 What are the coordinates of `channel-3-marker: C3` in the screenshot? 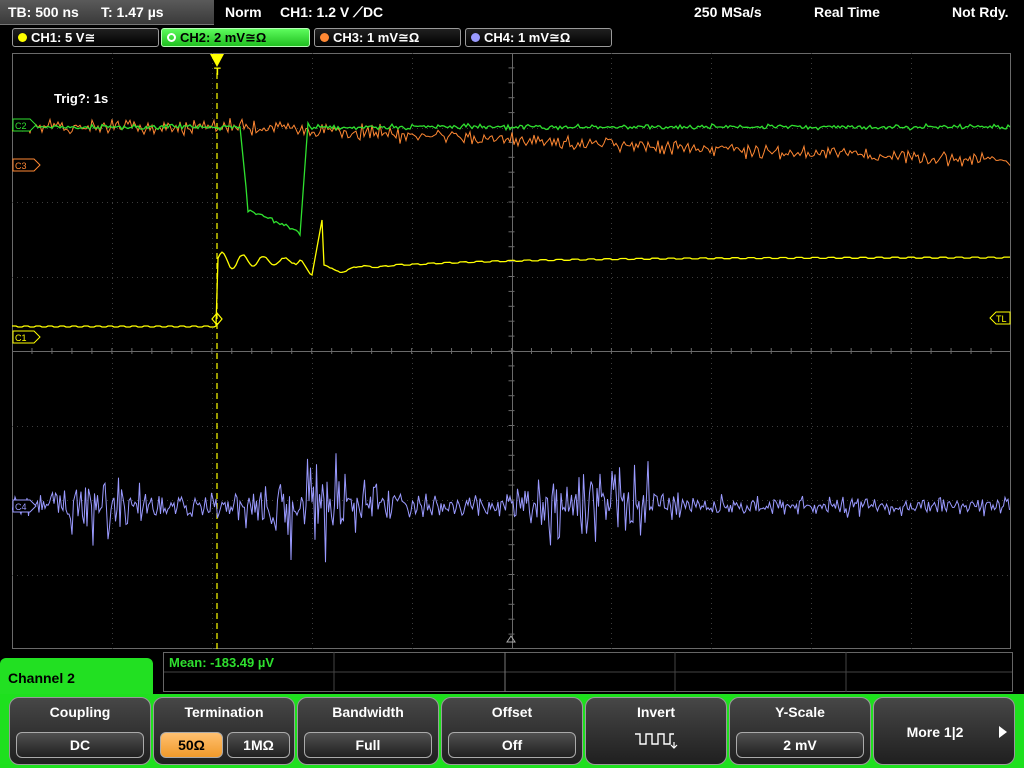 It's located at (26, 165).